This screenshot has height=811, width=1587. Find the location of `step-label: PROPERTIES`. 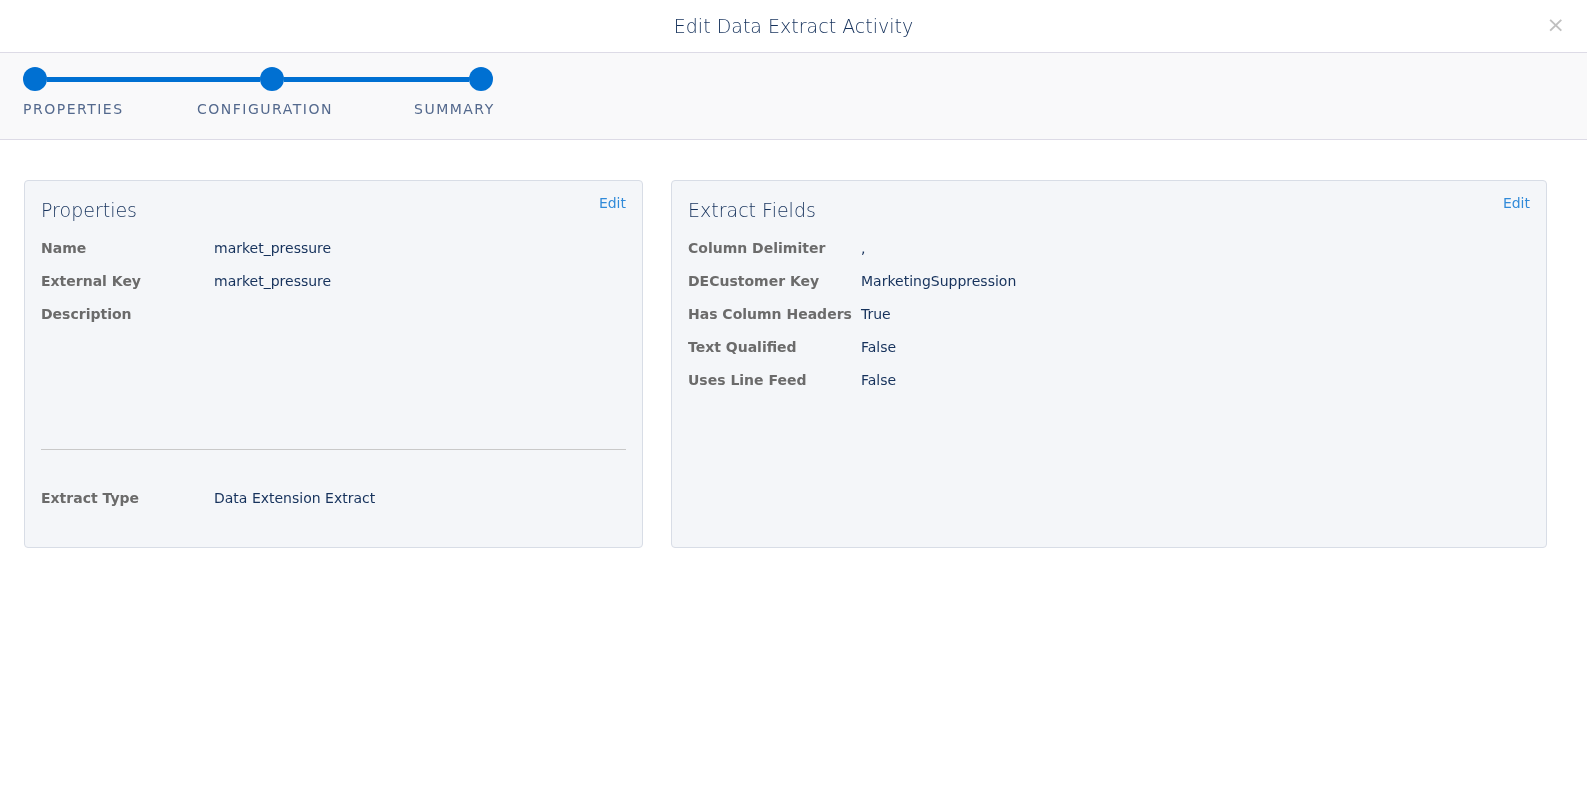

step-label: PROPERTIES is located at coordinates (73, 109).